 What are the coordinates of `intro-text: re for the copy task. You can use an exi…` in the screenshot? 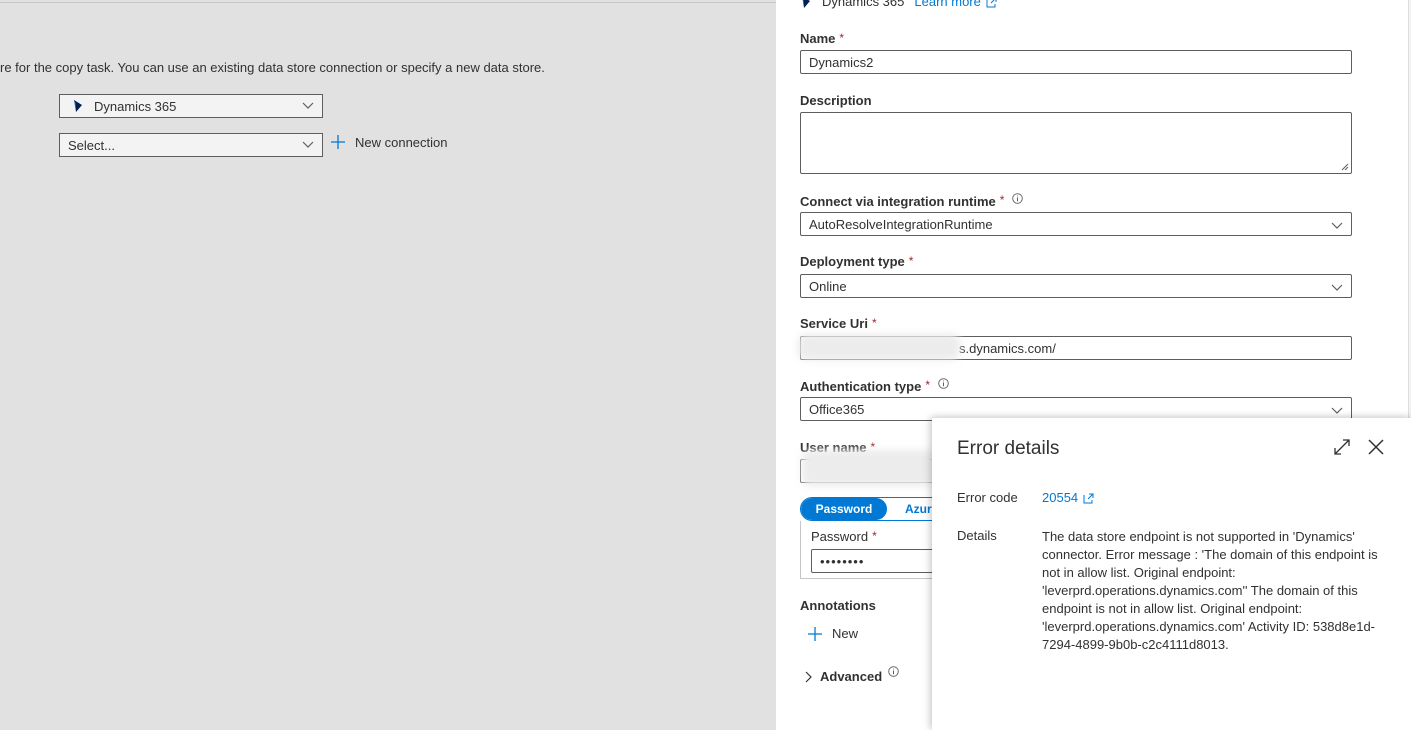 It's located at (272, 67).